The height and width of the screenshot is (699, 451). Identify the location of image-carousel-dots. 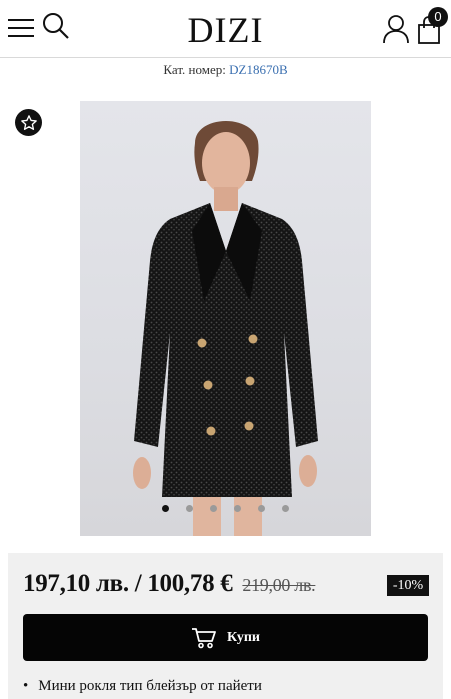
(225, 509).